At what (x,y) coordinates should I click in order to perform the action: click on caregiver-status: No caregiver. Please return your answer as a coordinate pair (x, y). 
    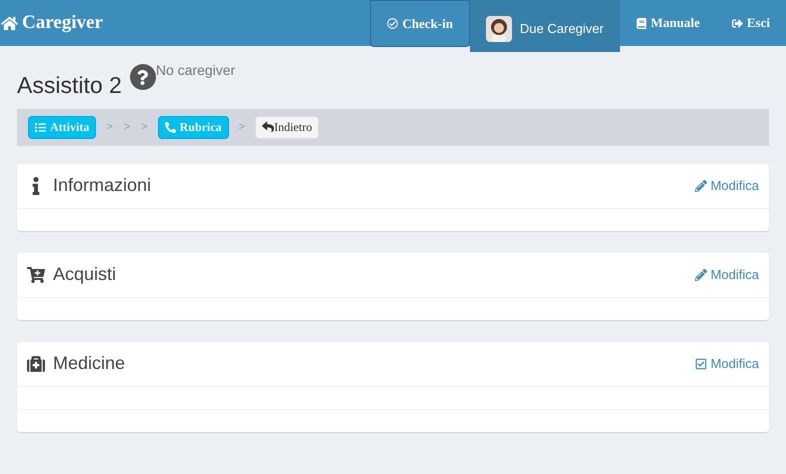
    Looking at the image, I should click on (196, 70).